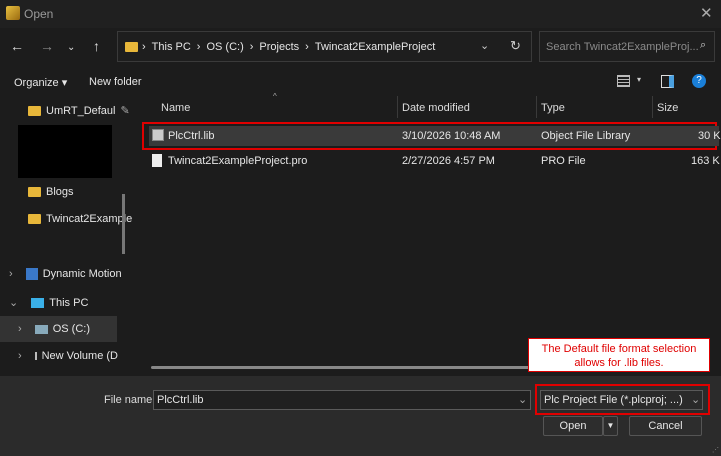 The image size is (721, 456). I want to click on sidebar-item-new-volume: › New Volume (D, so click(68, 356).